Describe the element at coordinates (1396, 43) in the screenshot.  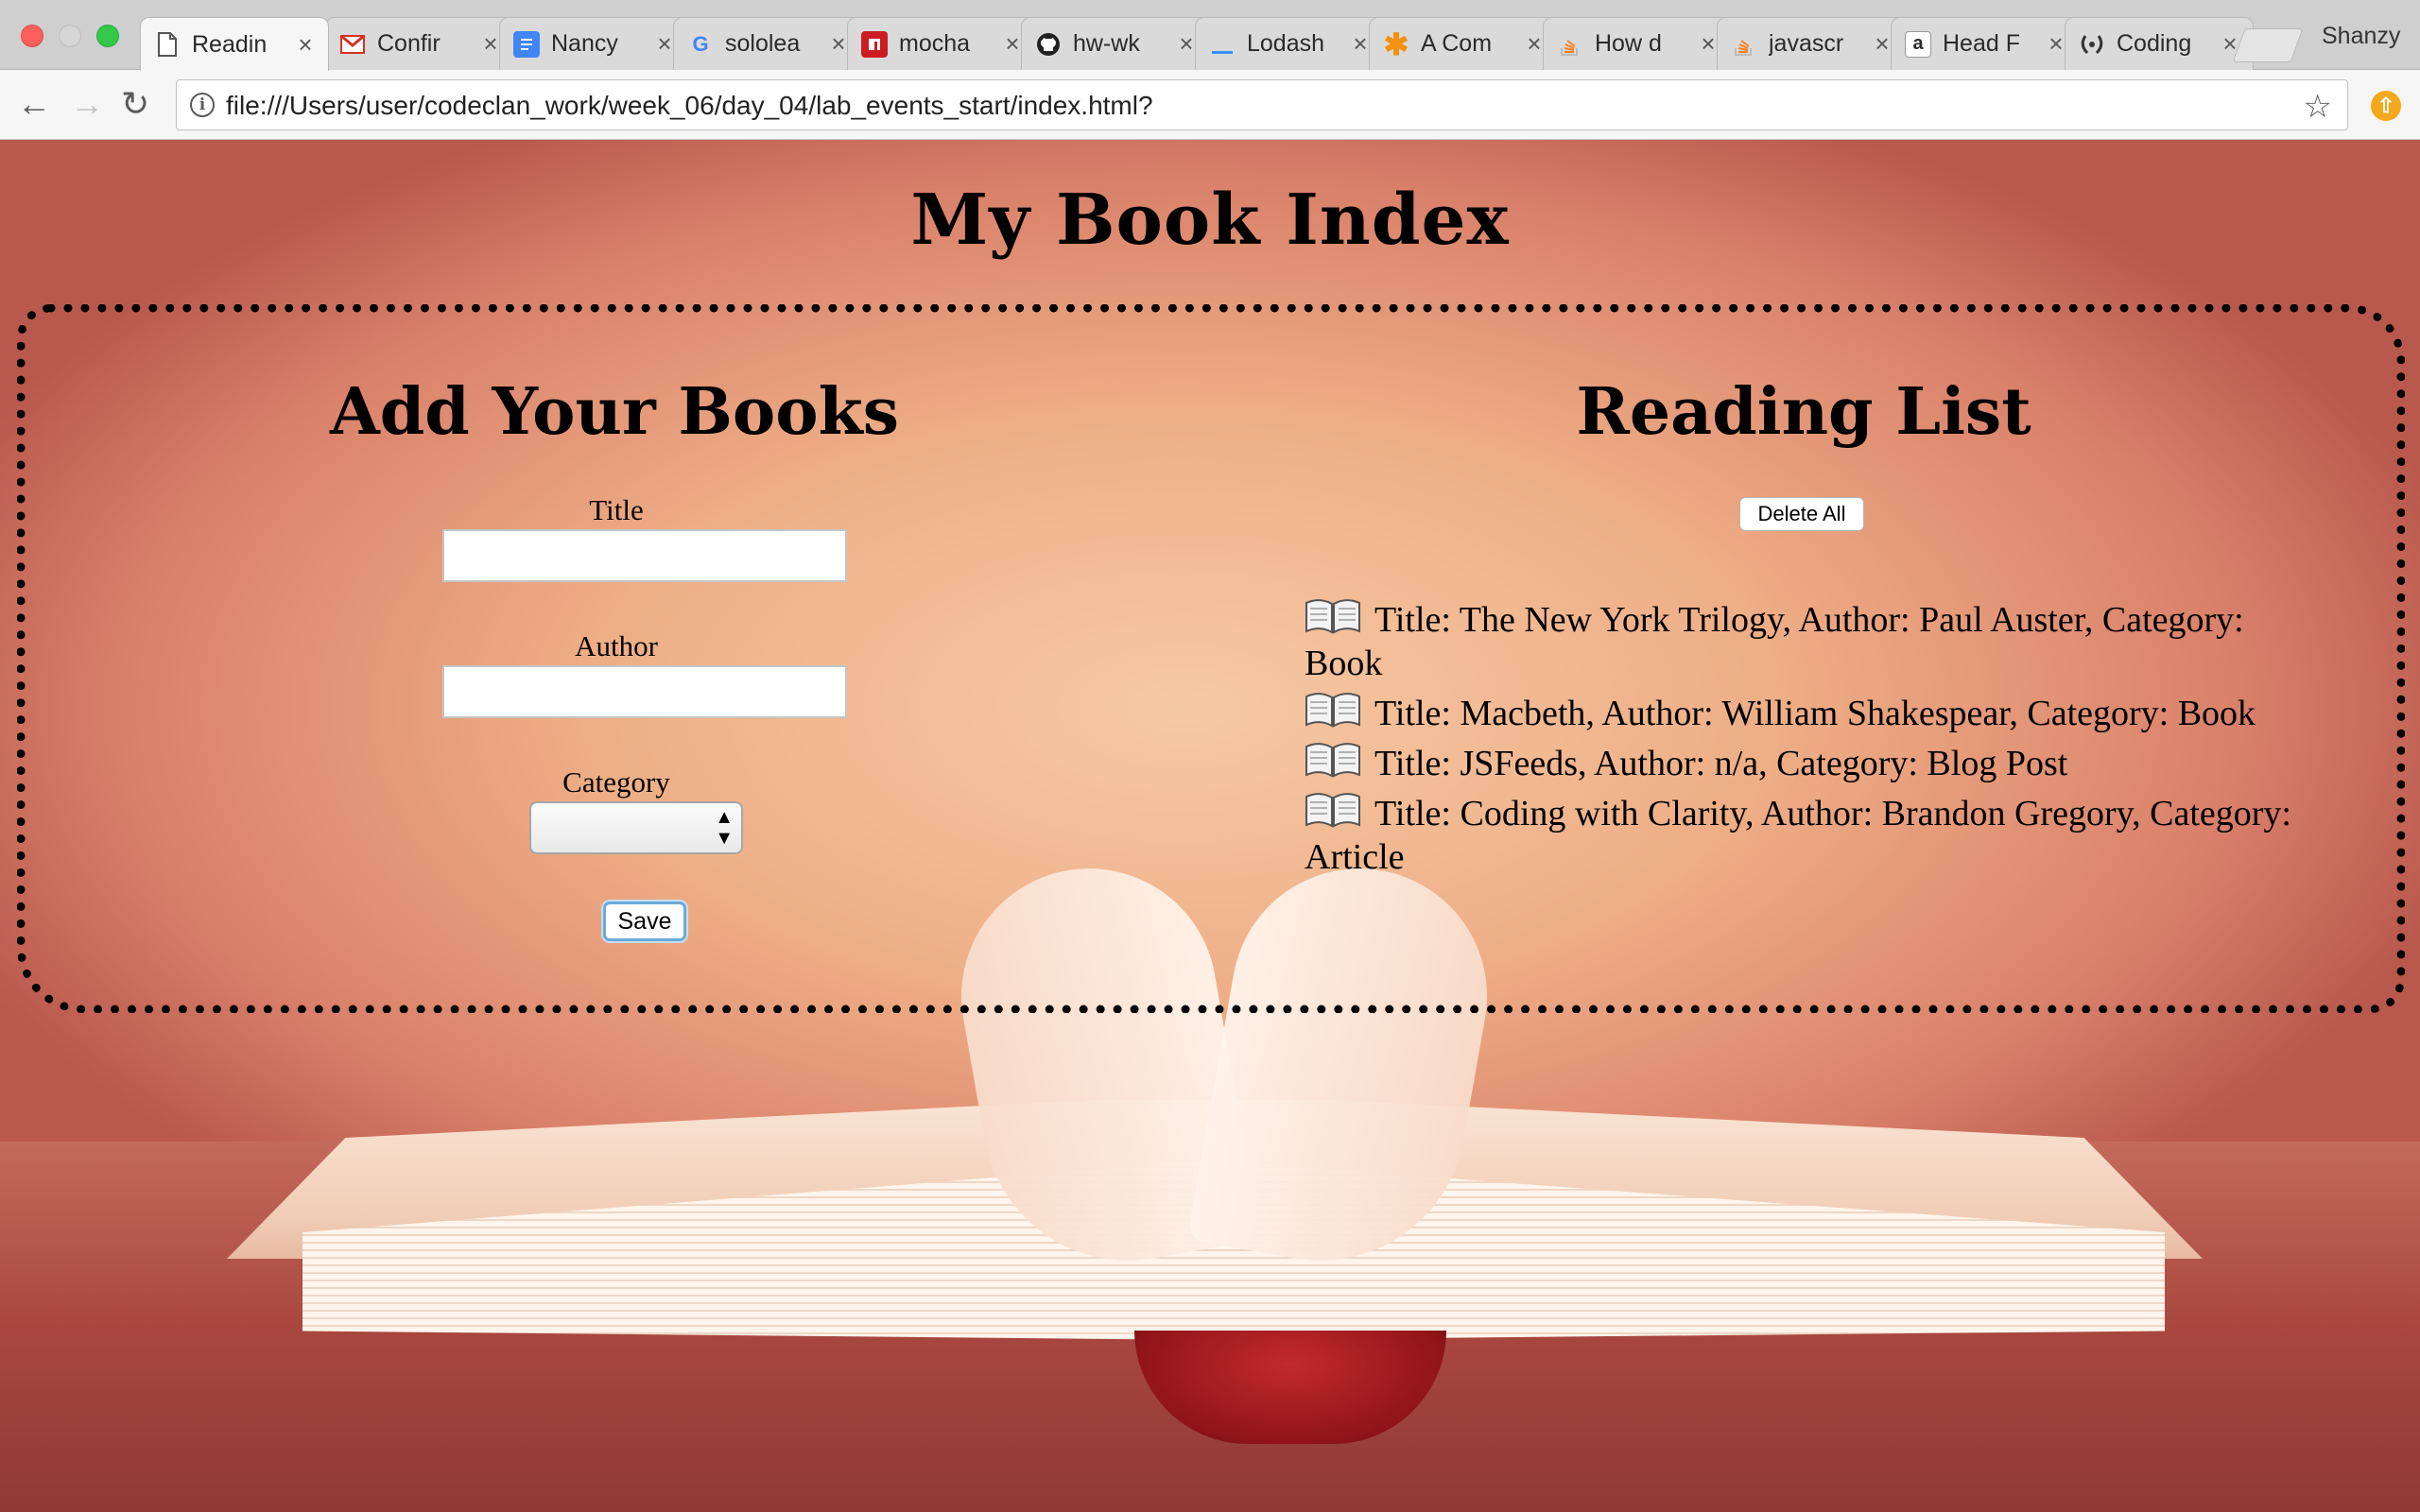
I see `asterisk-icon: ✱` at that location.